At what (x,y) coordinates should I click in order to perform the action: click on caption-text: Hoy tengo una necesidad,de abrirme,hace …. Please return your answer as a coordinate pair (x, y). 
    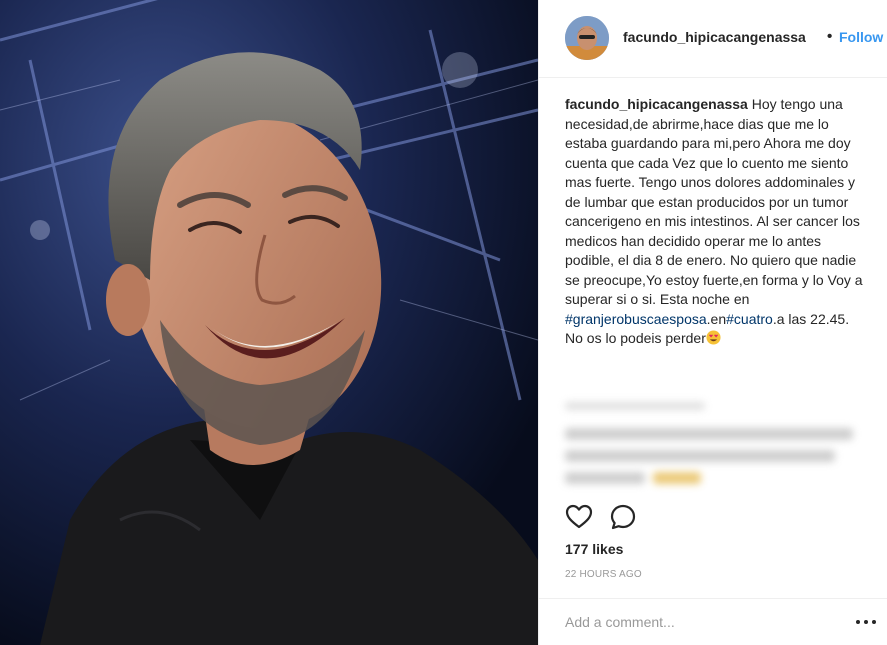
    Looking at the image, I should click on (714, 201).